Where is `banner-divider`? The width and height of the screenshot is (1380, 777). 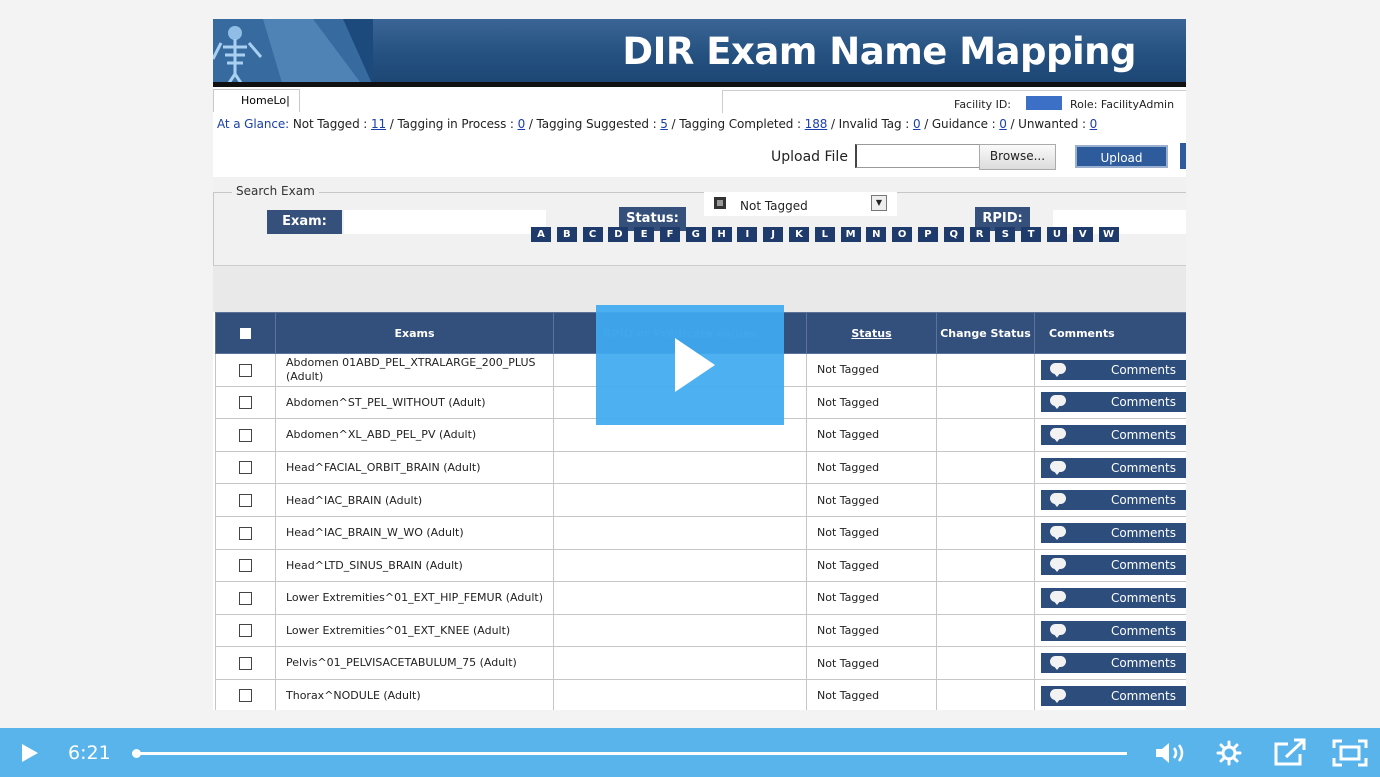 banner-divider is located at coordinates (699, 84).